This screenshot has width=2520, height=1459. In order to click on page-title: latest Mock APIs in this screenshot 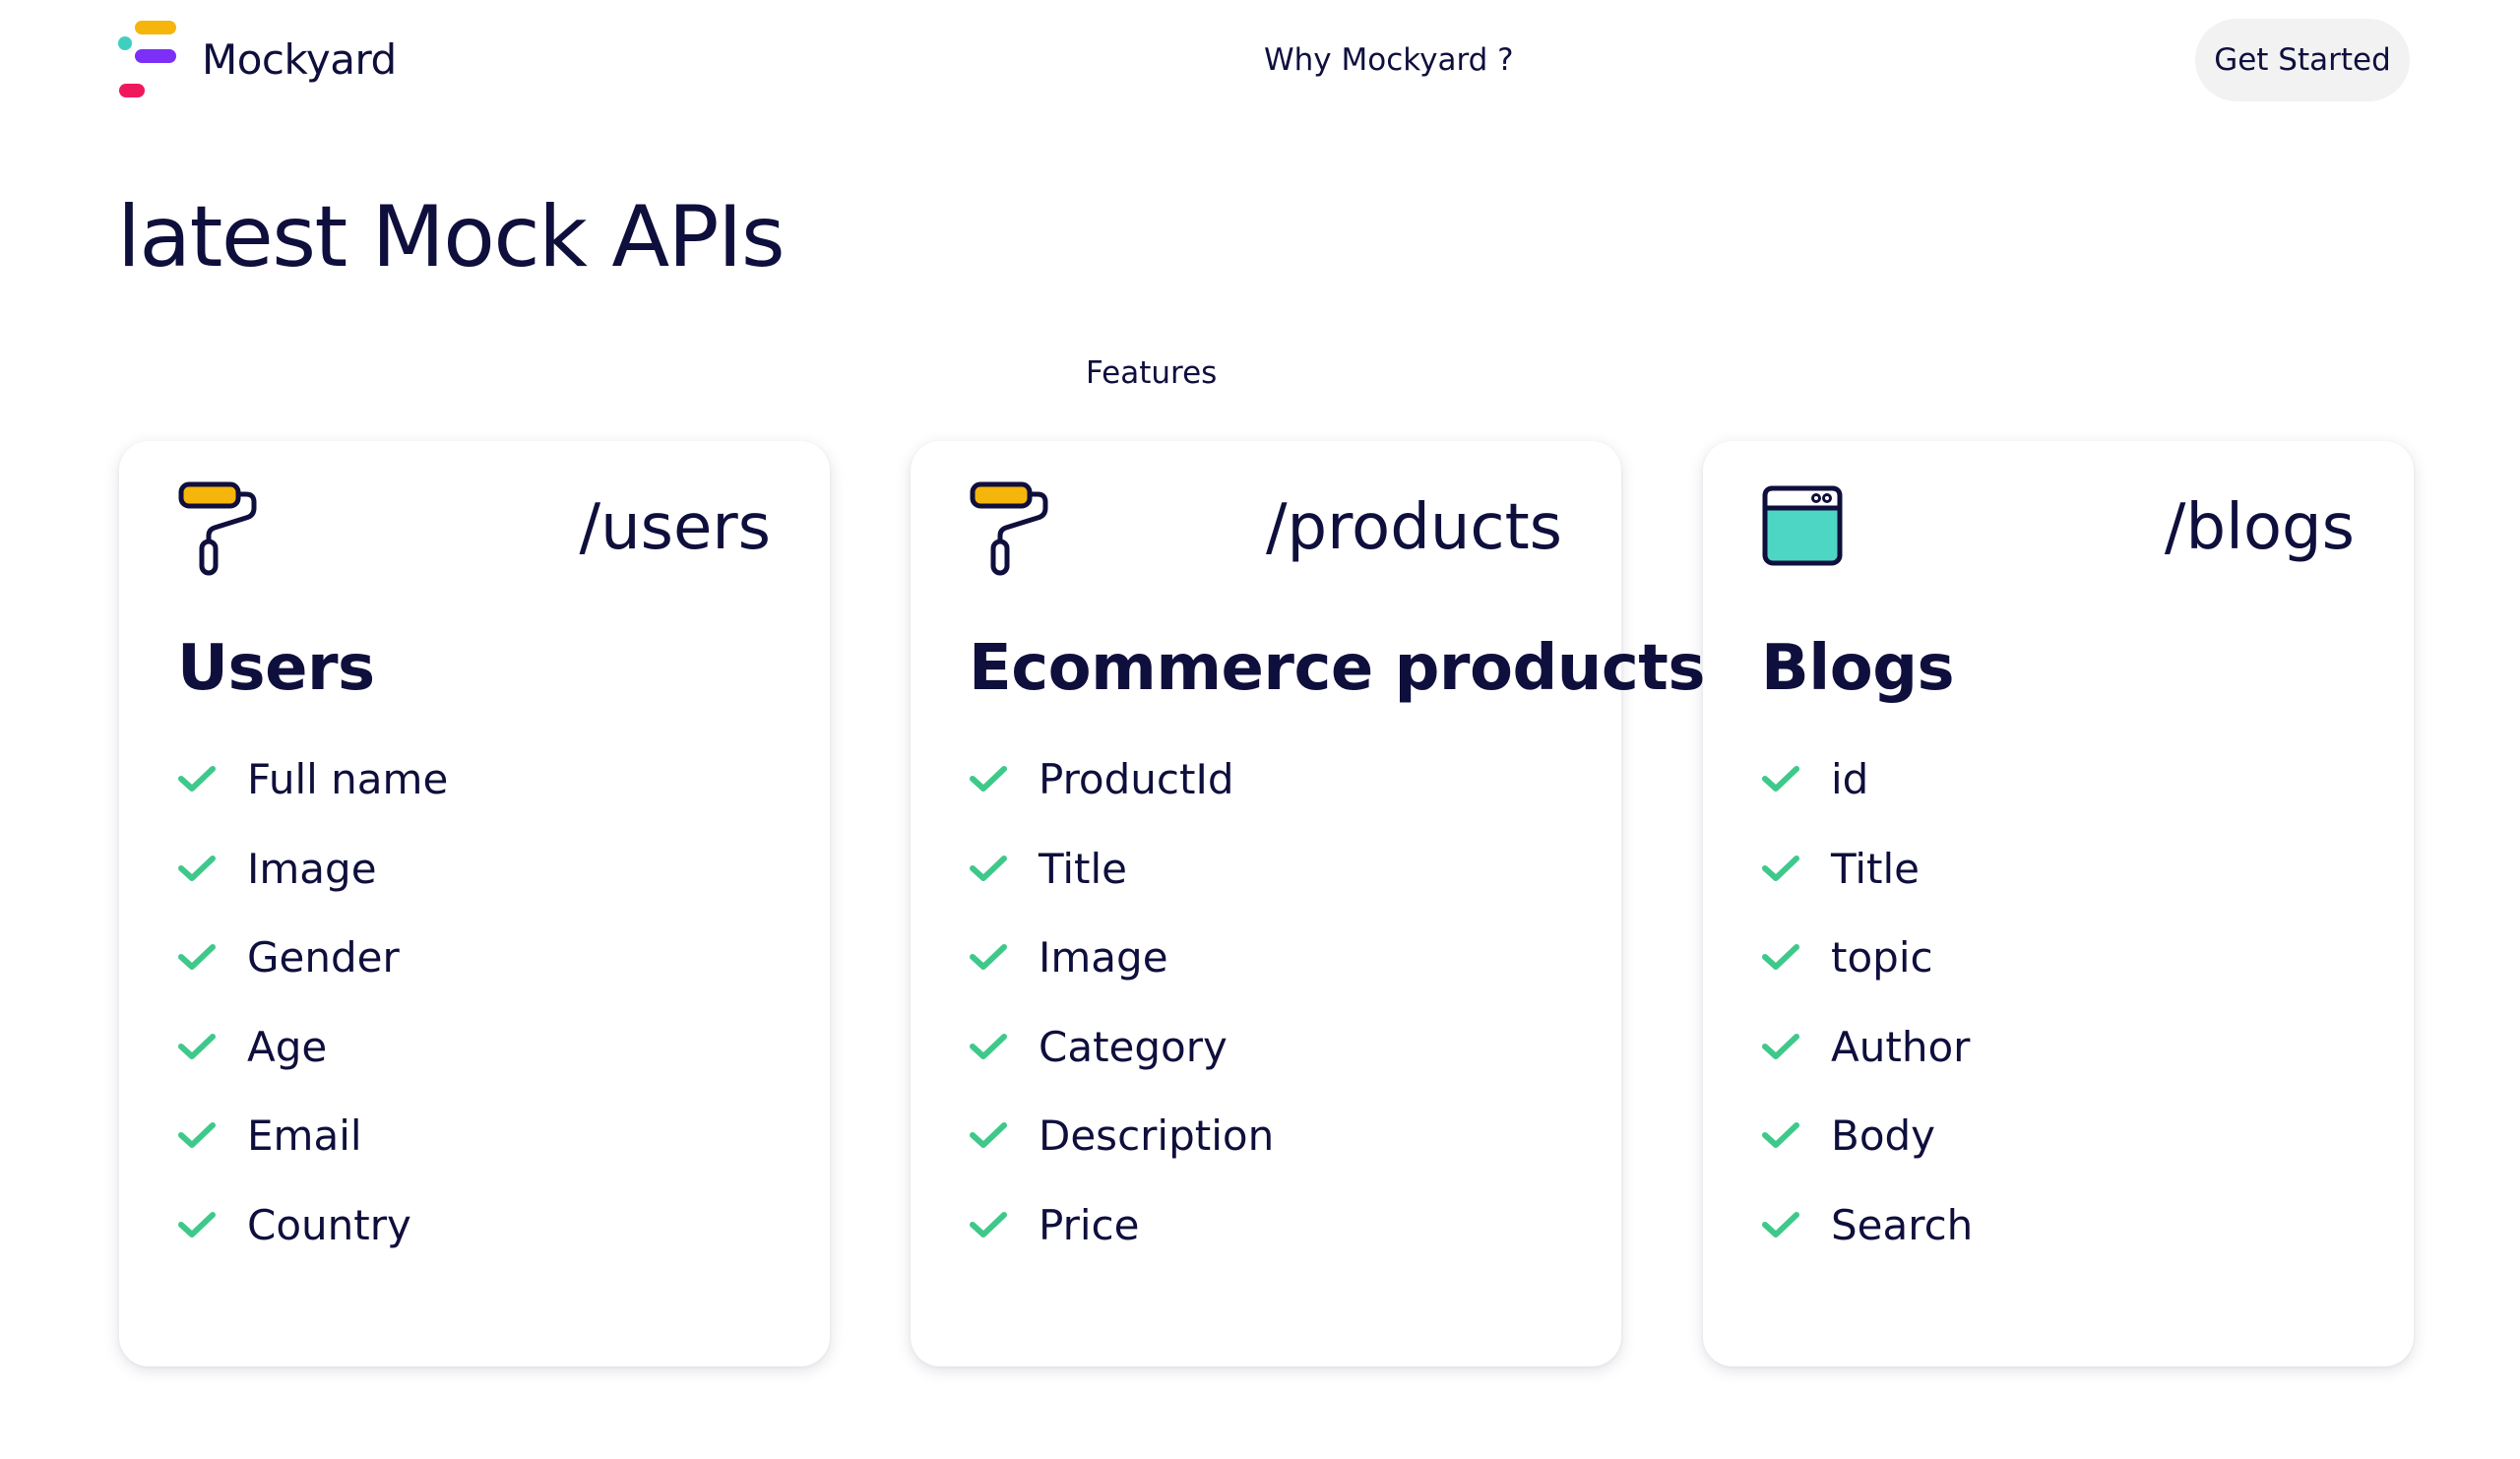, I will do `click(451, 237)`.